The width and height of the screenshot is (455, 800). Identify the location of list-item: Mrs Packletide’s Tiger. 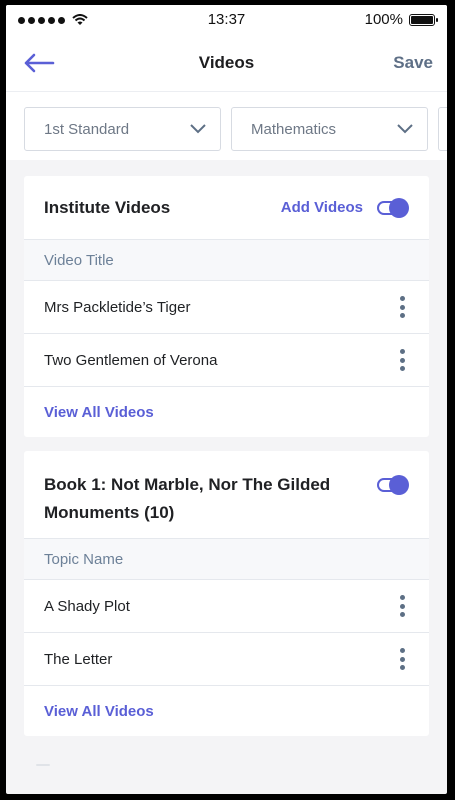
(226, 307).